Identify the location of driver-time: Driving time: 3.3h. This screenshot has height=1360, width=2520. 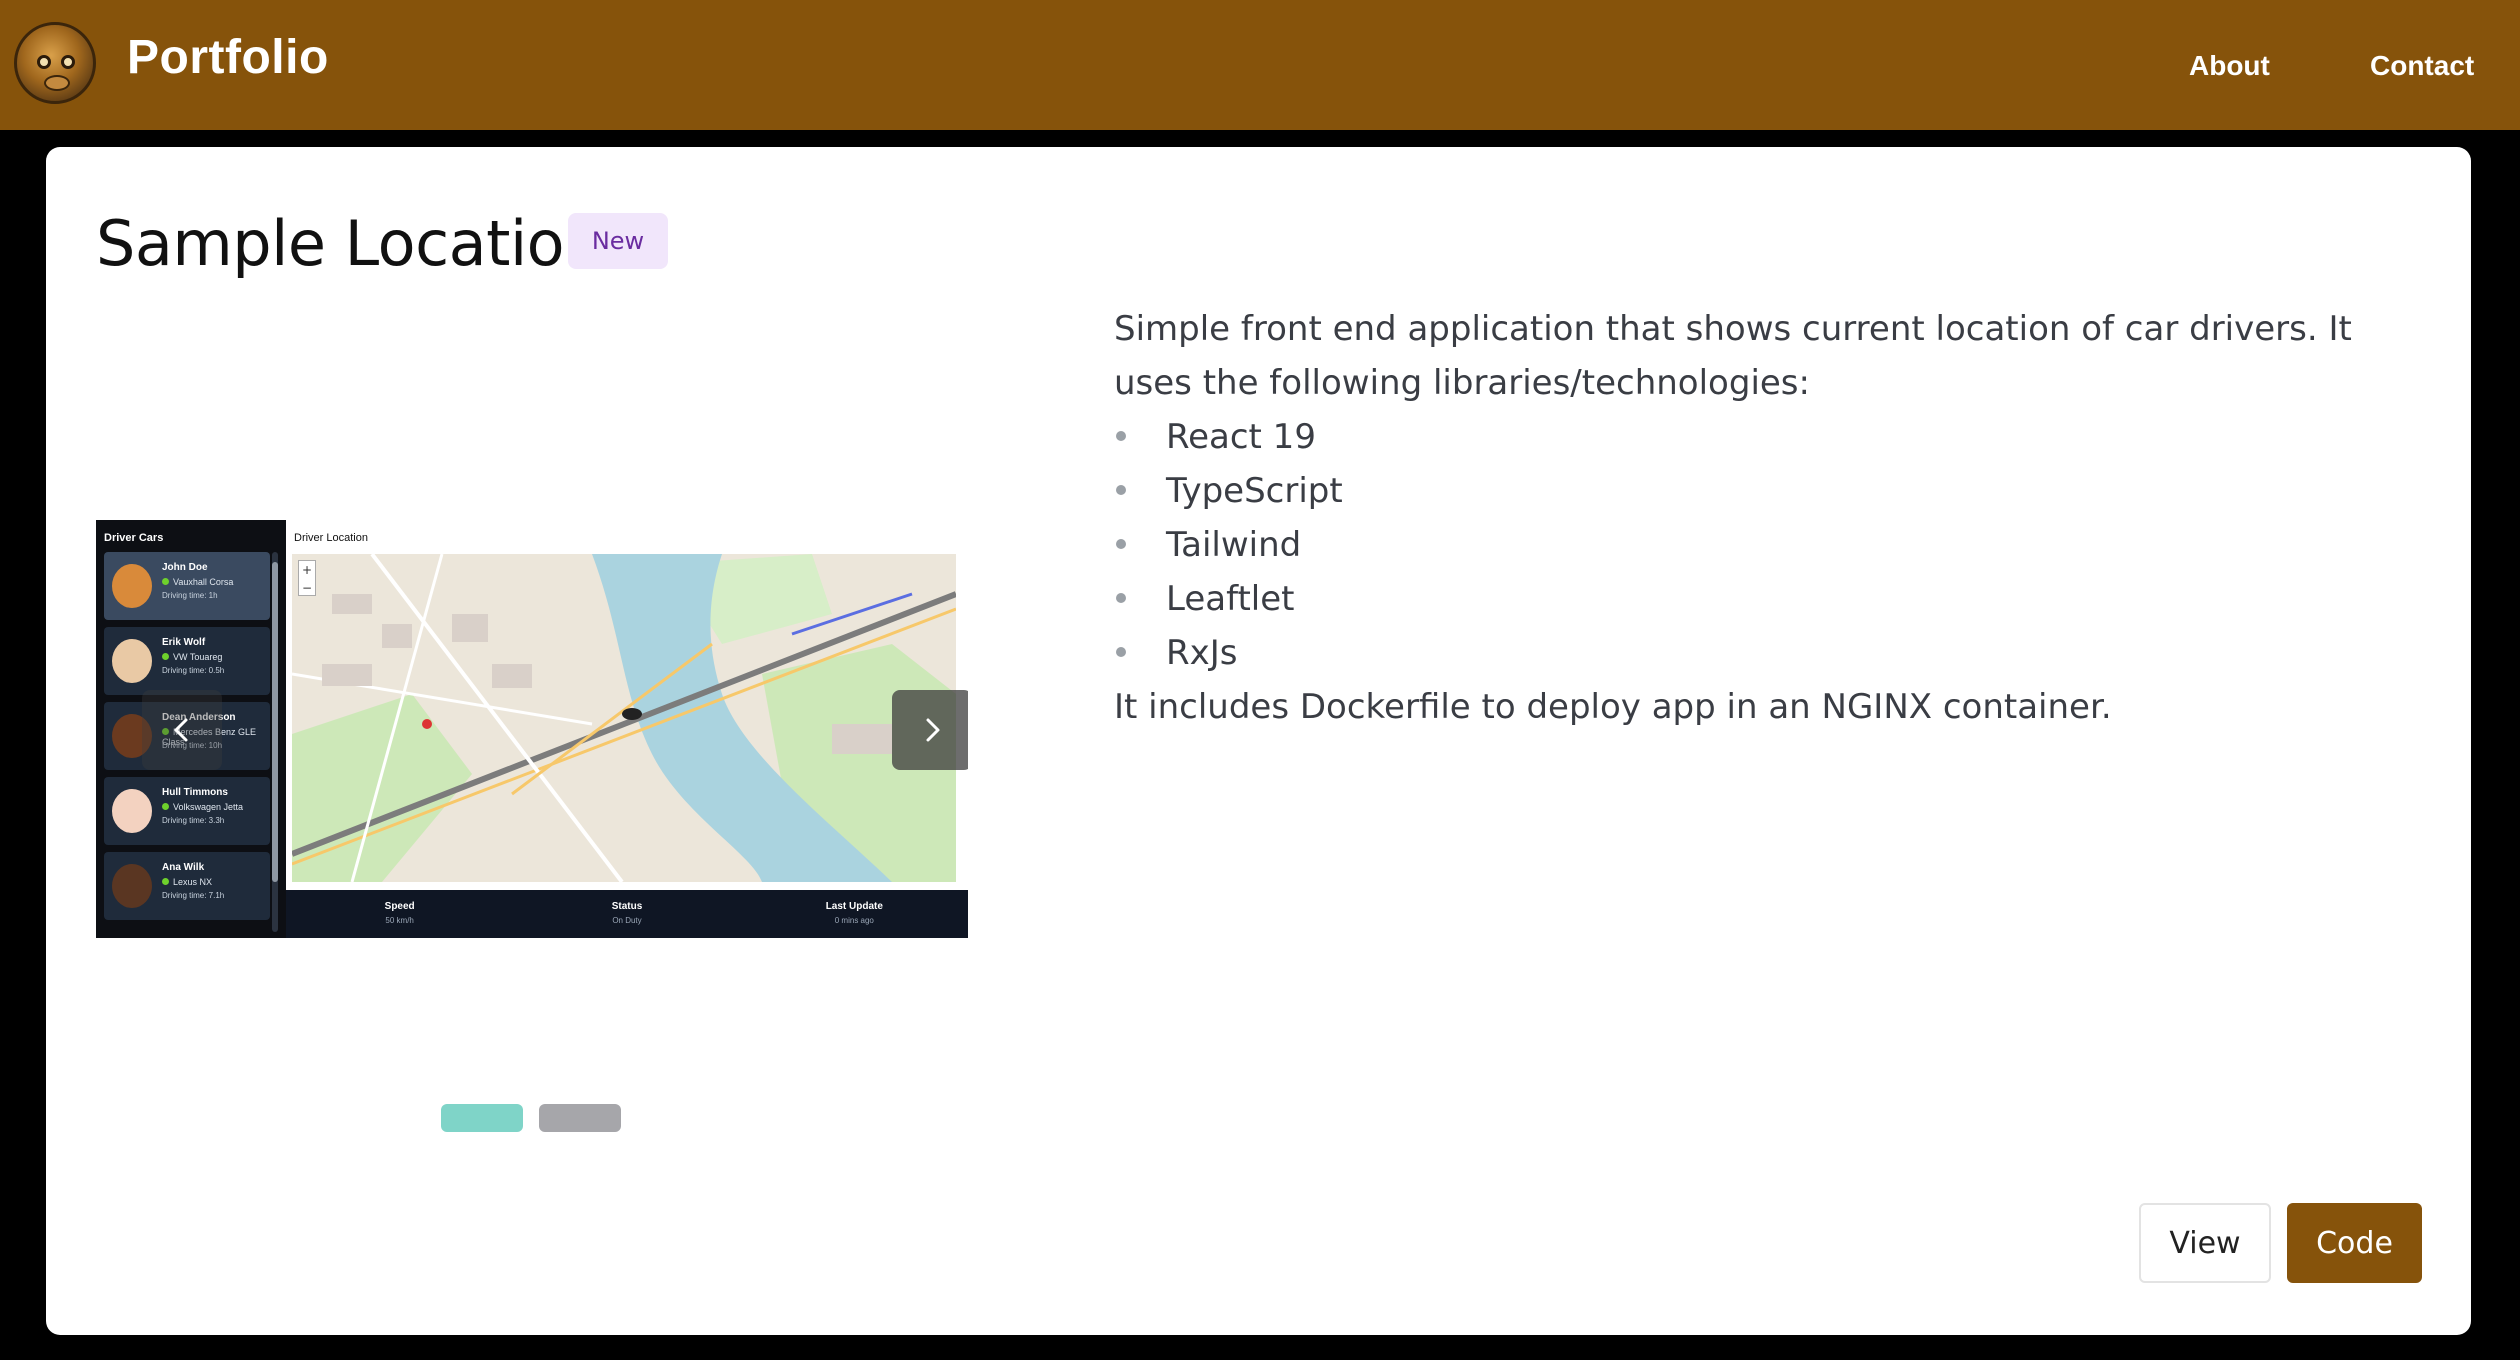
(193, 820).